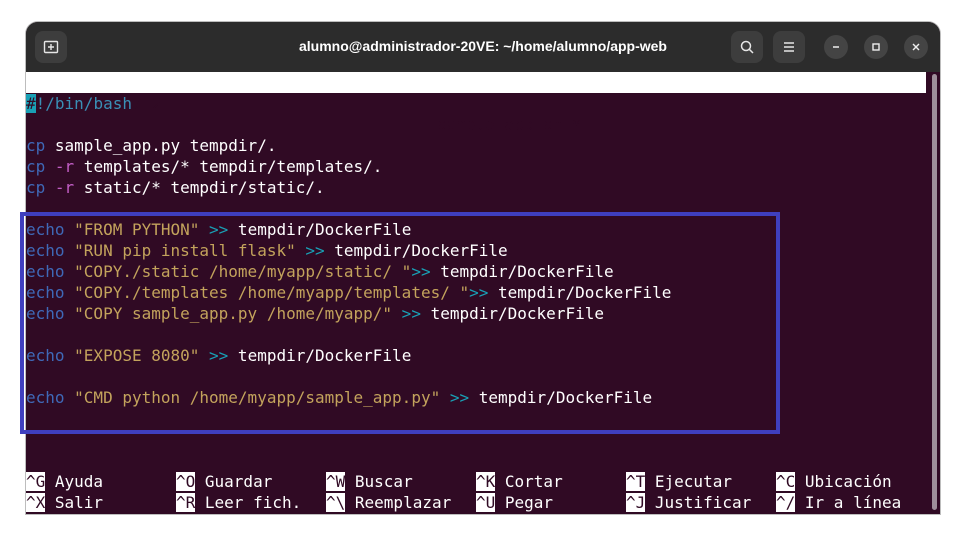 This screenshot has height=542, width=966. What do you see at coordinates (388, 502) in the screenshot?
I see `shortcut-replace: ^\ Reemplazar` at bounding box center [388, 502].